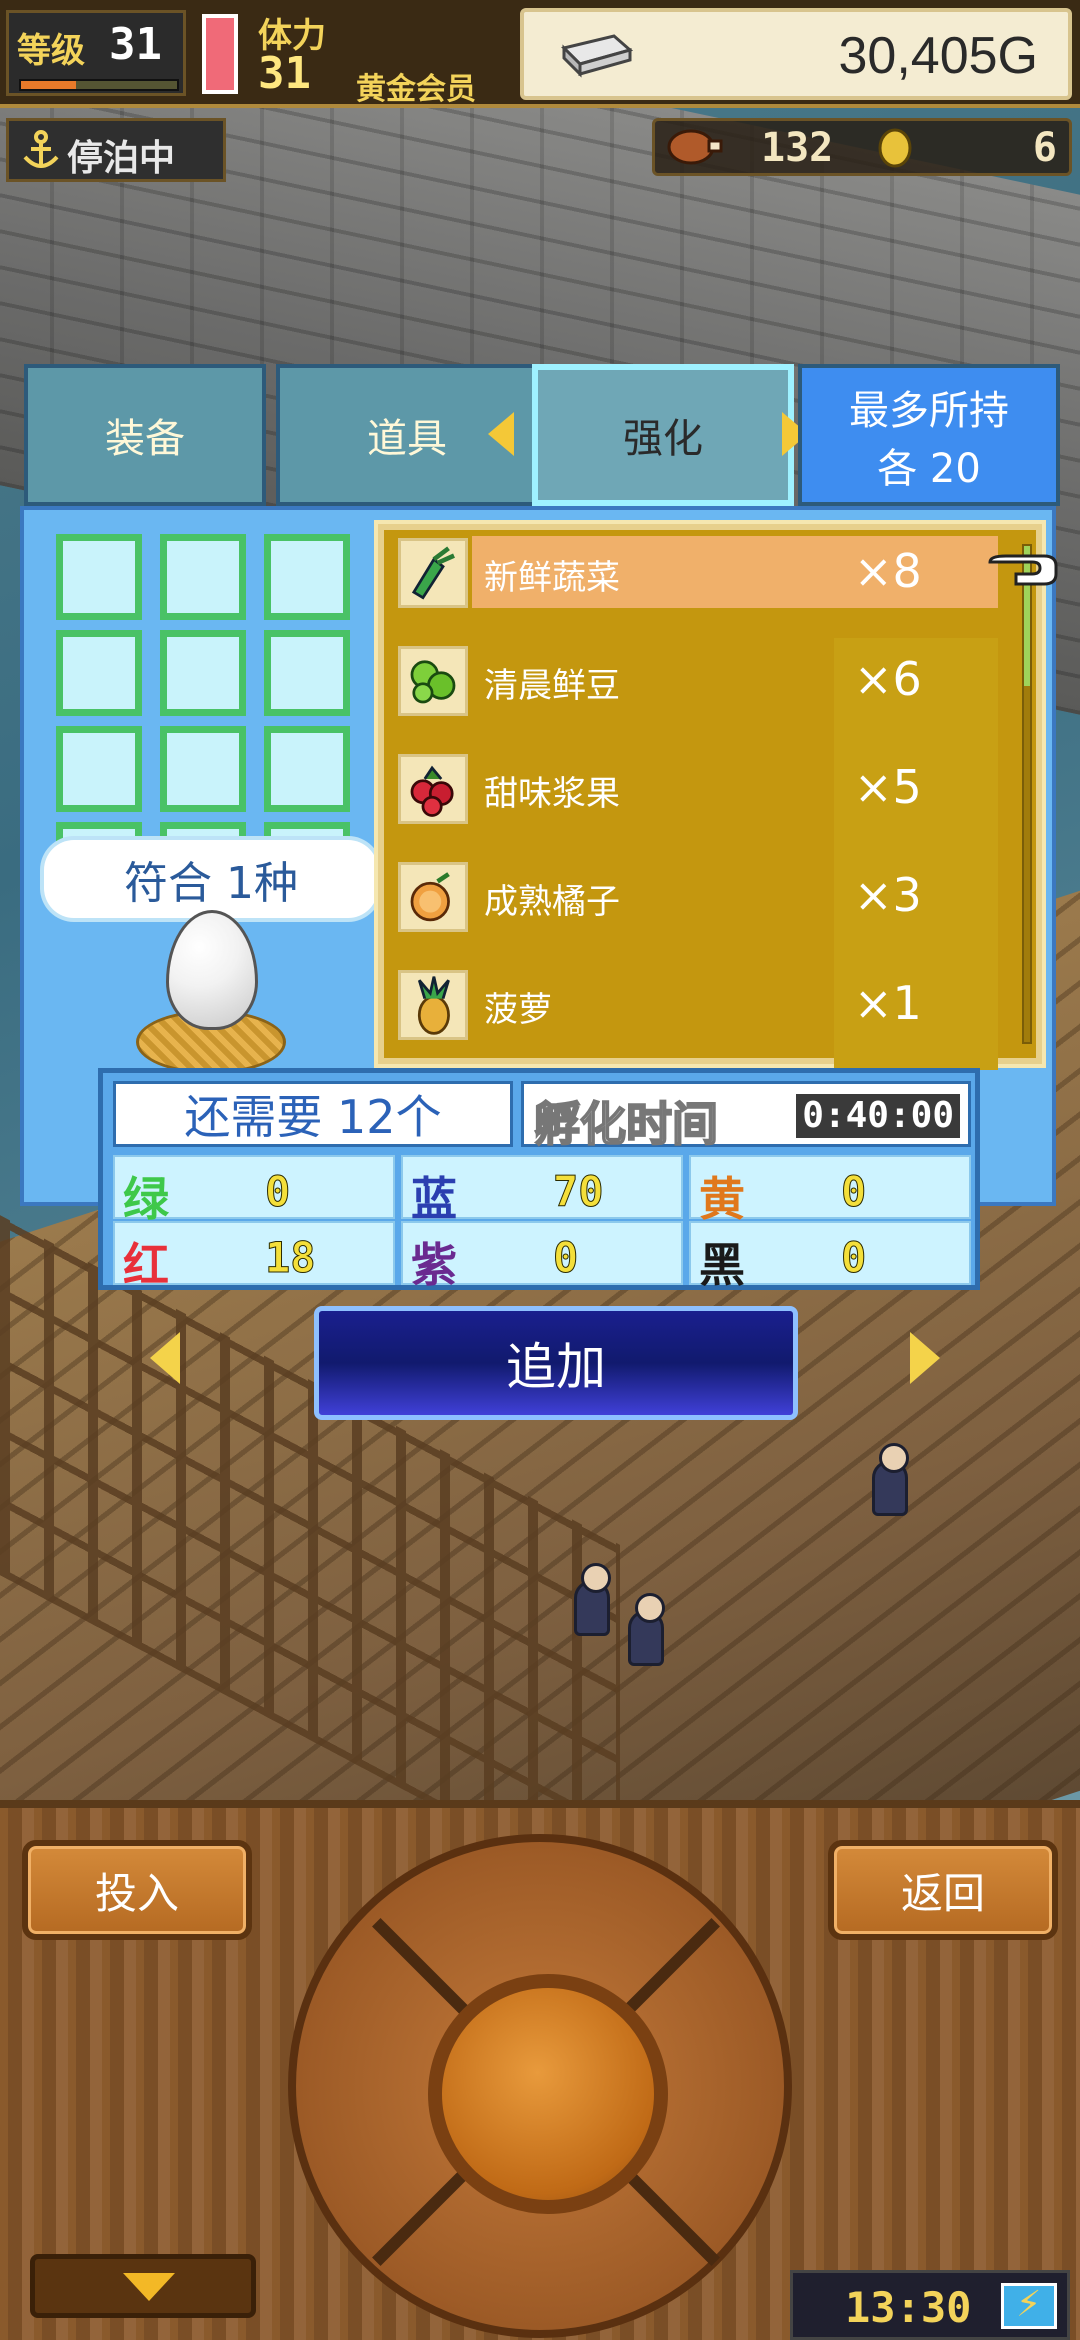 The width and height of the screenshot is (1080, 2340). What do you see at coordinates (211, 879) in the screenshot?
I see `match-count-bubble: 符合 1种` at bounding box center [211, 879].